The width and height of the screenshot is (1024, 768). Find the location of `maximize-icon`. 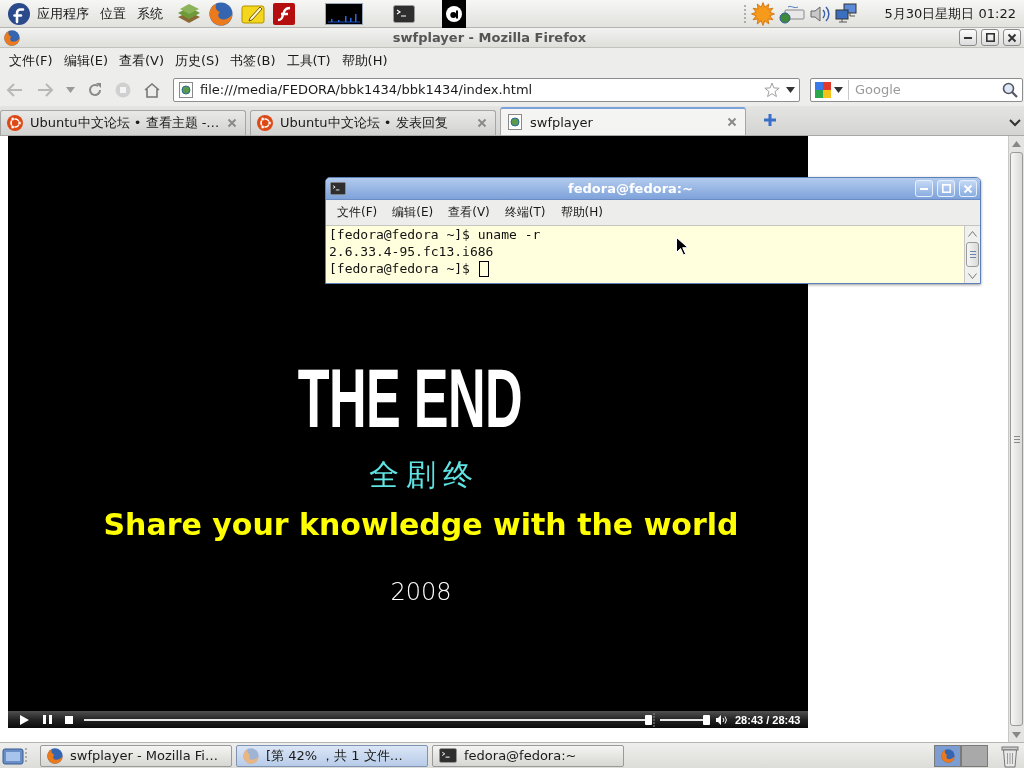

maximize-icon is located at coordinates (990, 37).